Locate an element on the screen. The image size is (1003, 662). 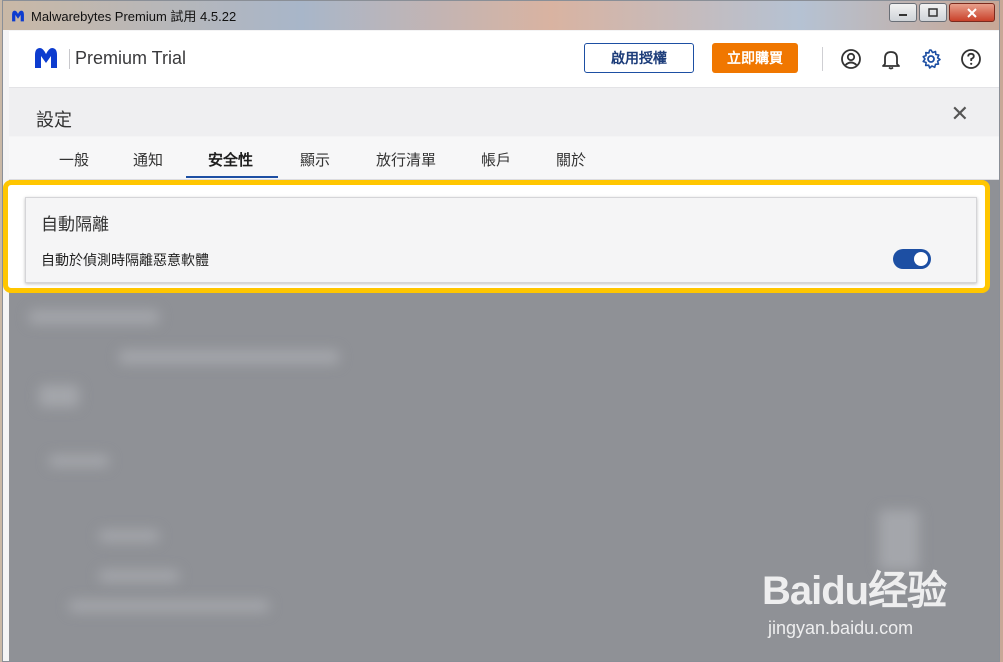
tab-about: 關於 is located at coordinates (571, 159).